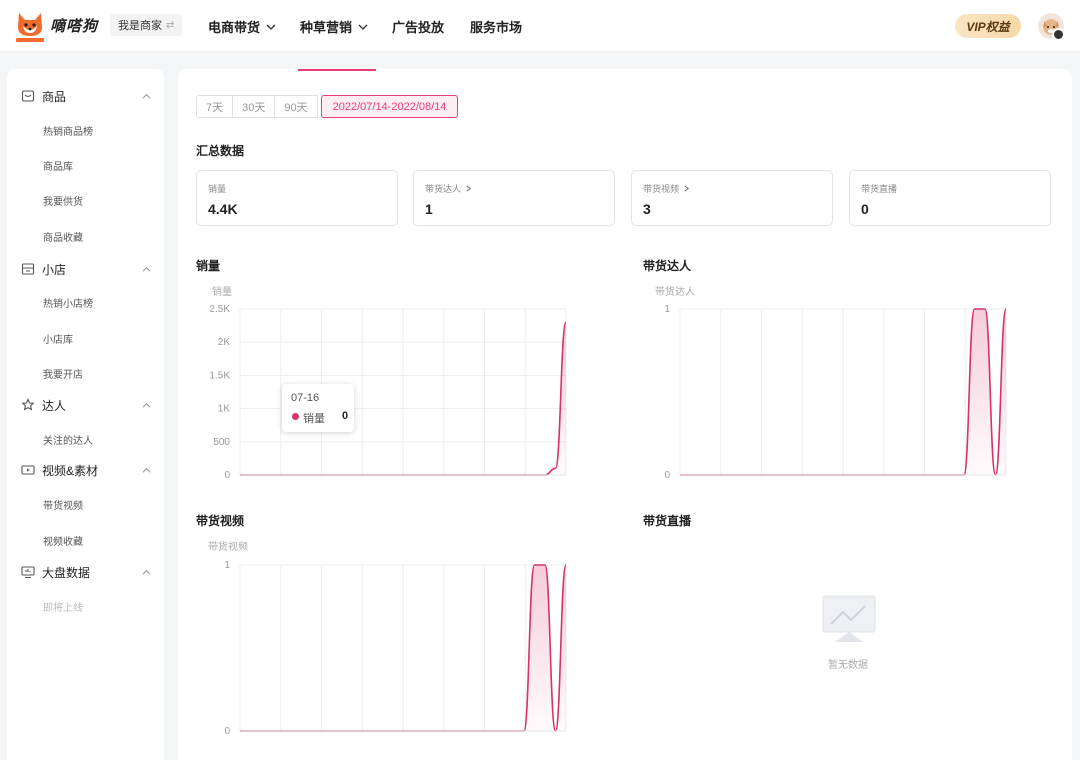  I want to click on videos-line-chart: 01, so click(388, 647).